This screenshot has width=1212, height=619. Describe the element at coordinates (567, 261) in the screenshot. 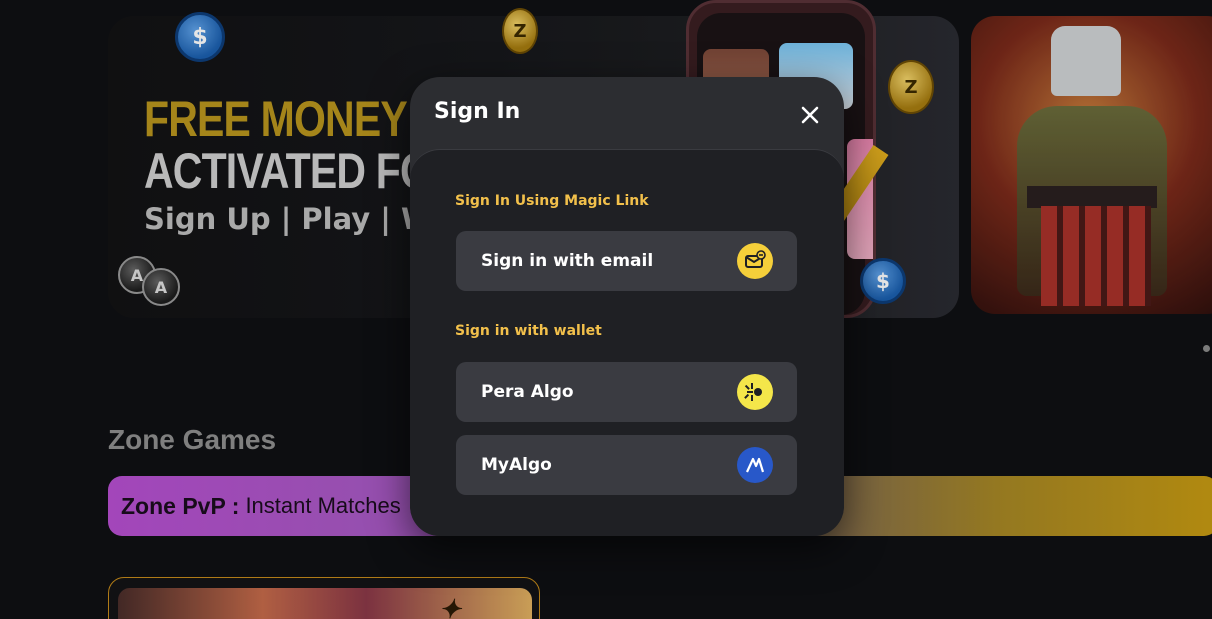

I see `option-label: Sign in with email` at that location.